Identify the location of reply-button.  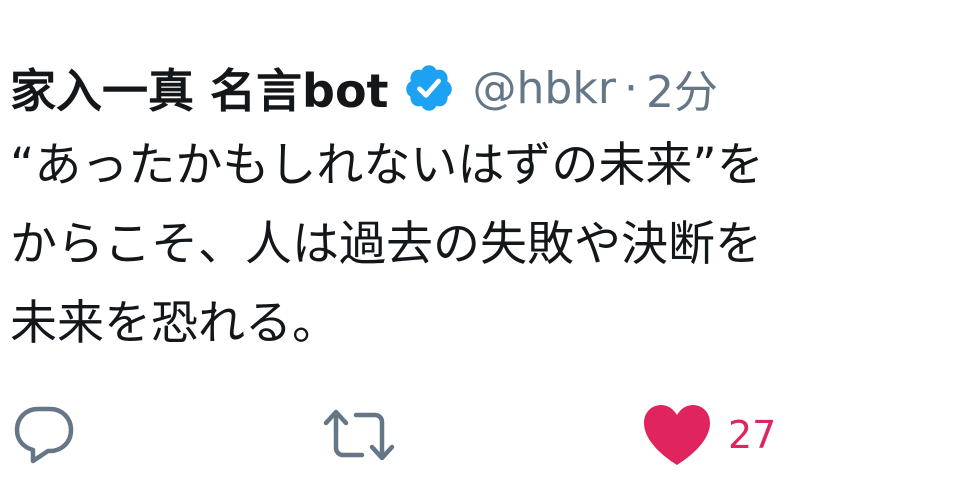
(44, 435).